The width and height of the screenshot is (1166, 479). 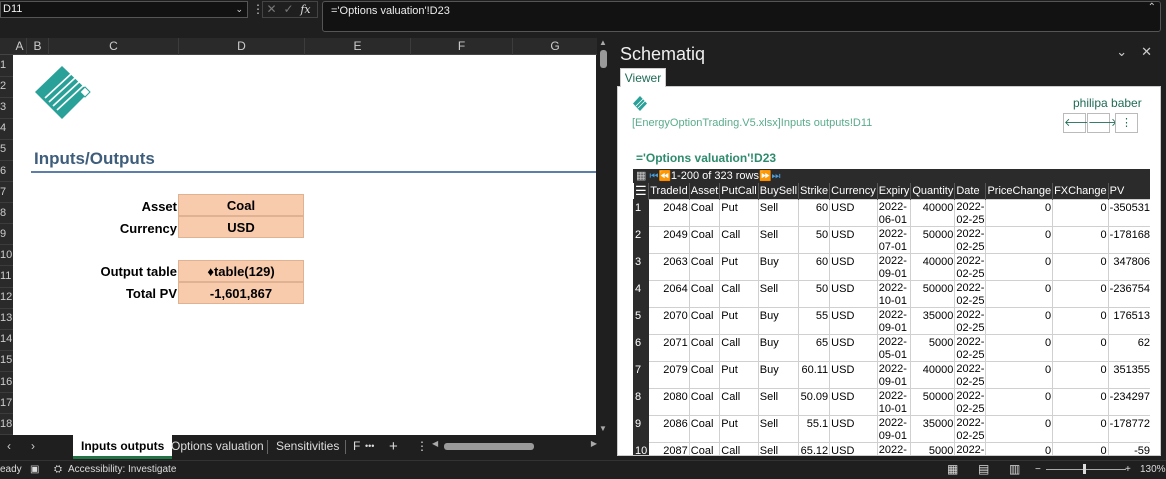 I want to click on scroll-up-icon: ▲, so click(x=603, y=42).